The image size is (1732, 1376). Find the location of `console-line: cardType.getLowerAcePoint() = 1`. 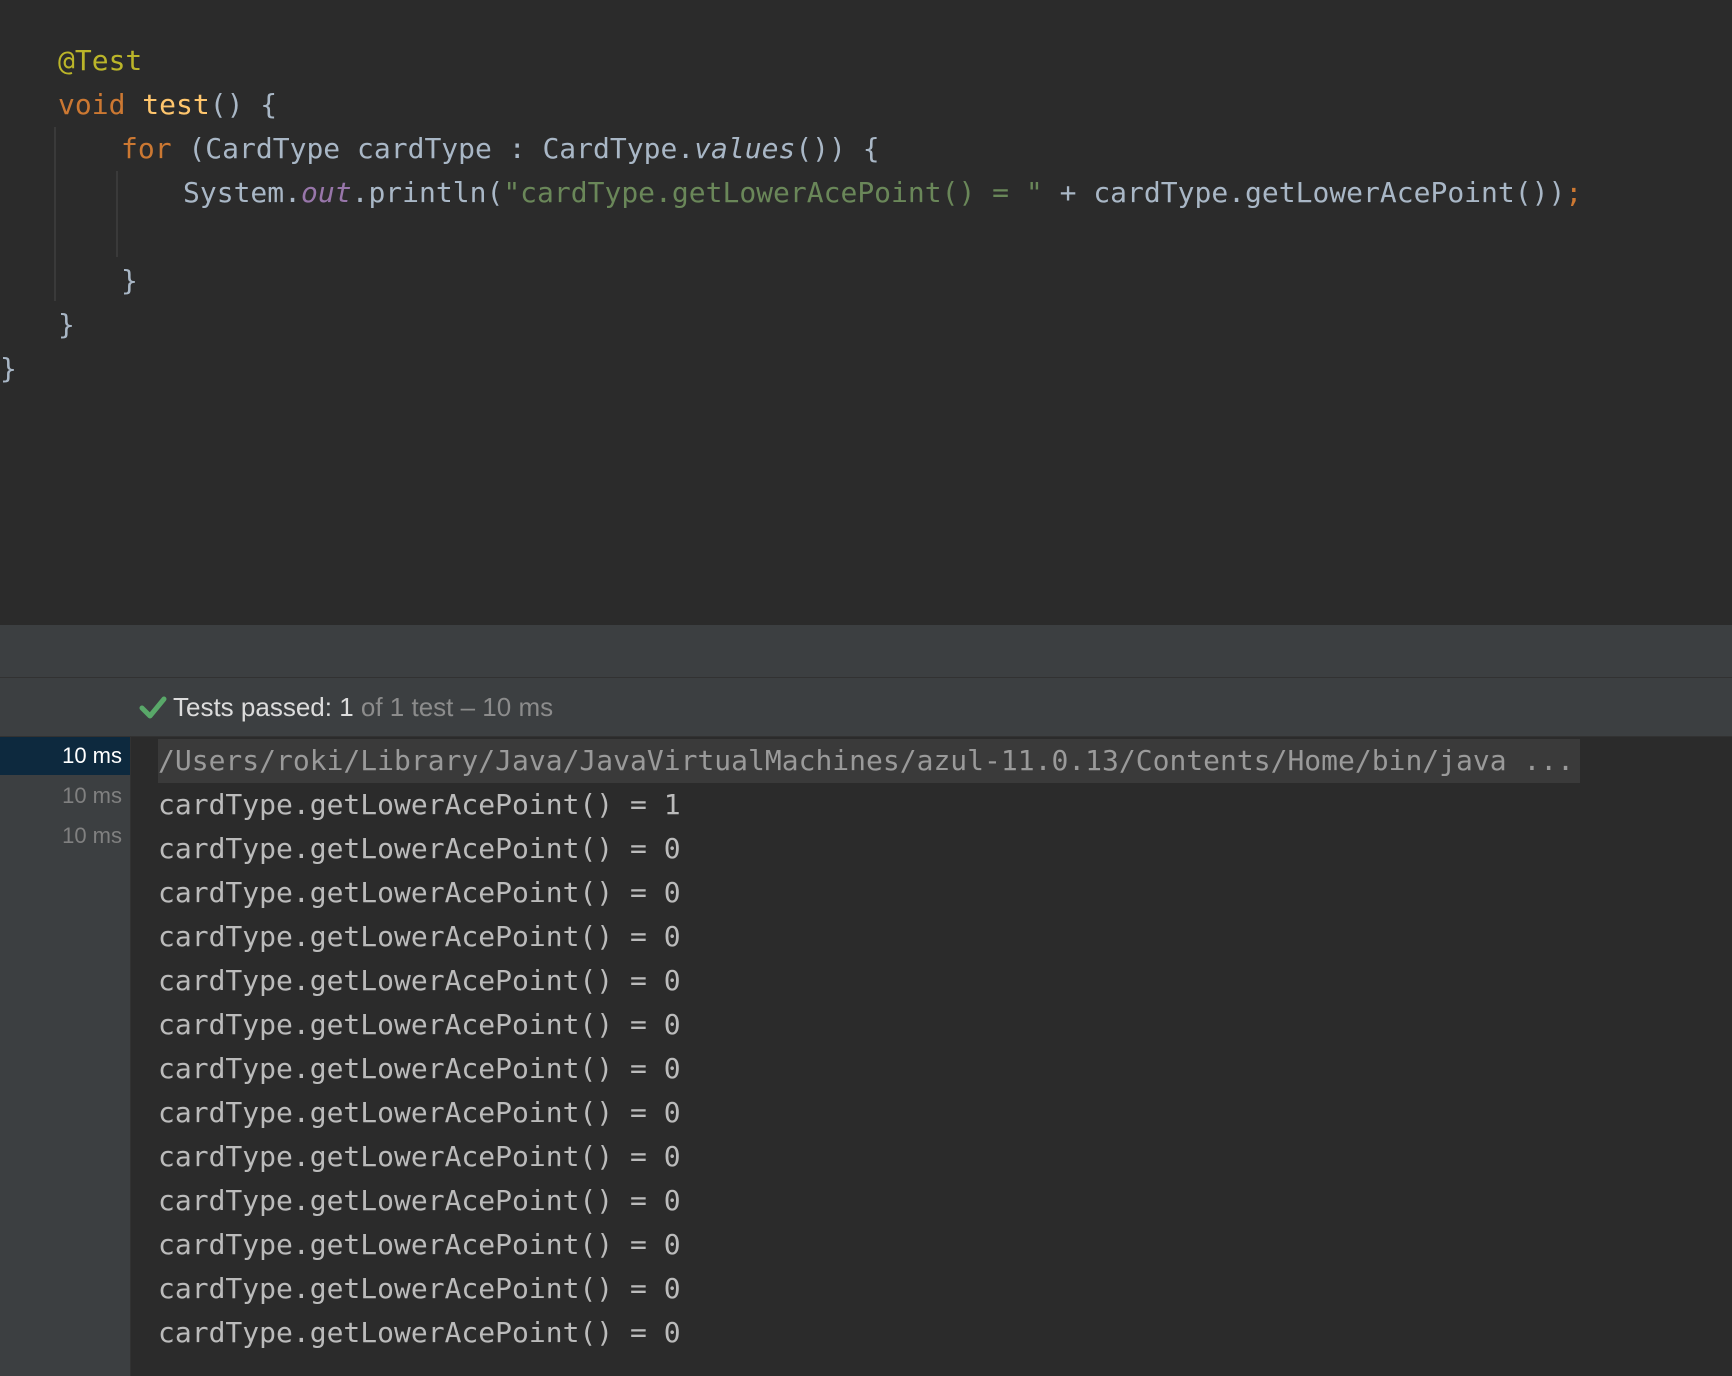

console-line: cardType.getLowerAcePoint() = 1 is located at coordinates (419, 804).